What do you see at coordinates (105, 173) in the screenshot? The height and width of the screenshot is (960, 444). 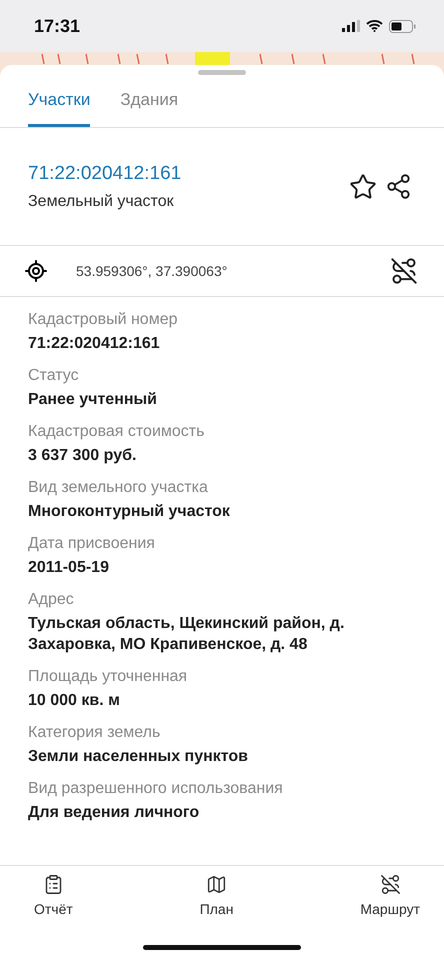 I see `parcel-number: 71:22:020412:161` at bounding box center [105, 173].